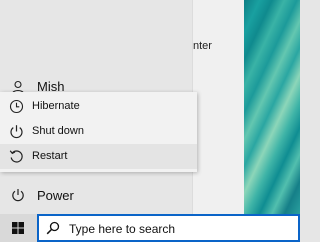  I want to click on background-window: nter, so click(218, 107).